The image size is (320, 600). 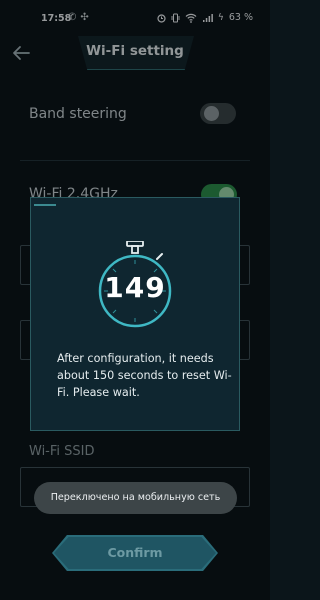 I want to click on toast-message: Переключено на мобильную сеть, so click(x=135, y=498).